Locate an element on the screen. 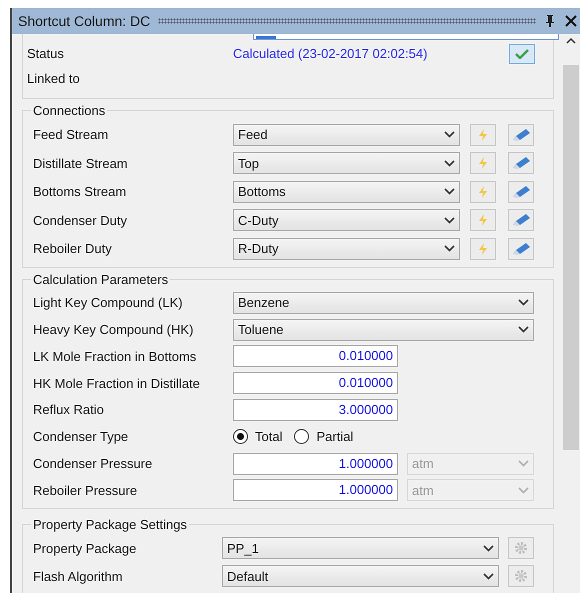  radio-button: Partial is located at coordinates (324, 437).